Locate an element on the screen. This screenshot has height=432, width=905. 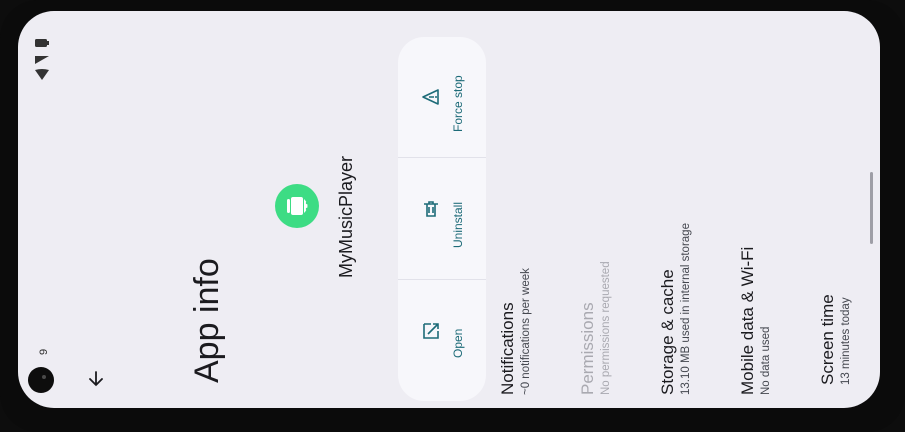
uninstall-label: Uninstall is located at coordinates (458, 224).